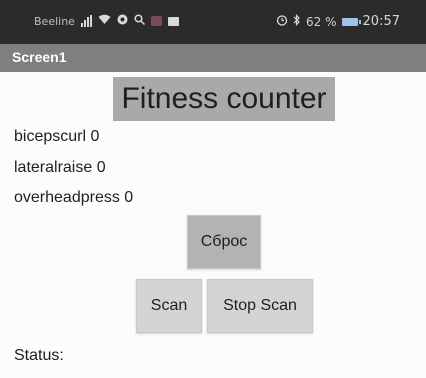 The image size is (426, 378). Describe the element at coordinates (39, 57) in the screenshot. I see `screen-title: Screen1` at that location.